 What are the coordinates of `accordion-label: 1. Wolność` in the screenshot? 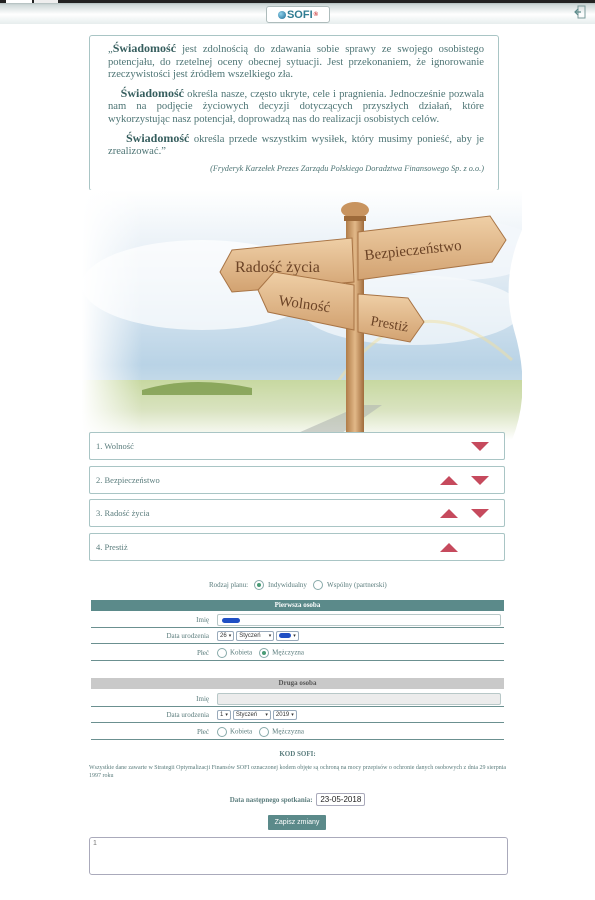 It's located at (115, 446).